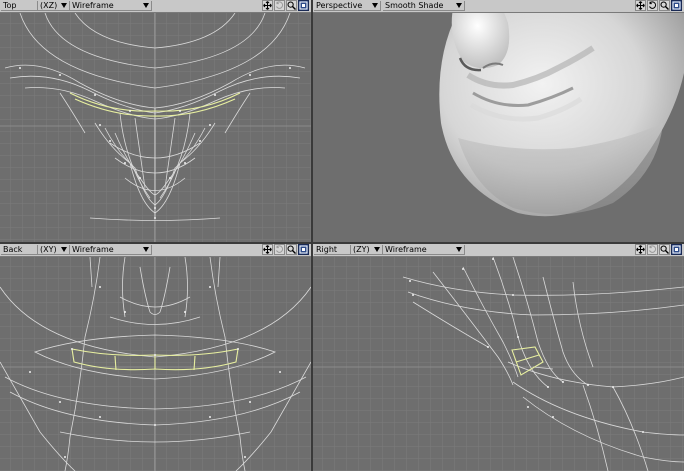 Image resolution: width=684 pixels, height=471 pixels. I want to click on viewport-header: Back (XY) Wireframe, so click(155, 250).